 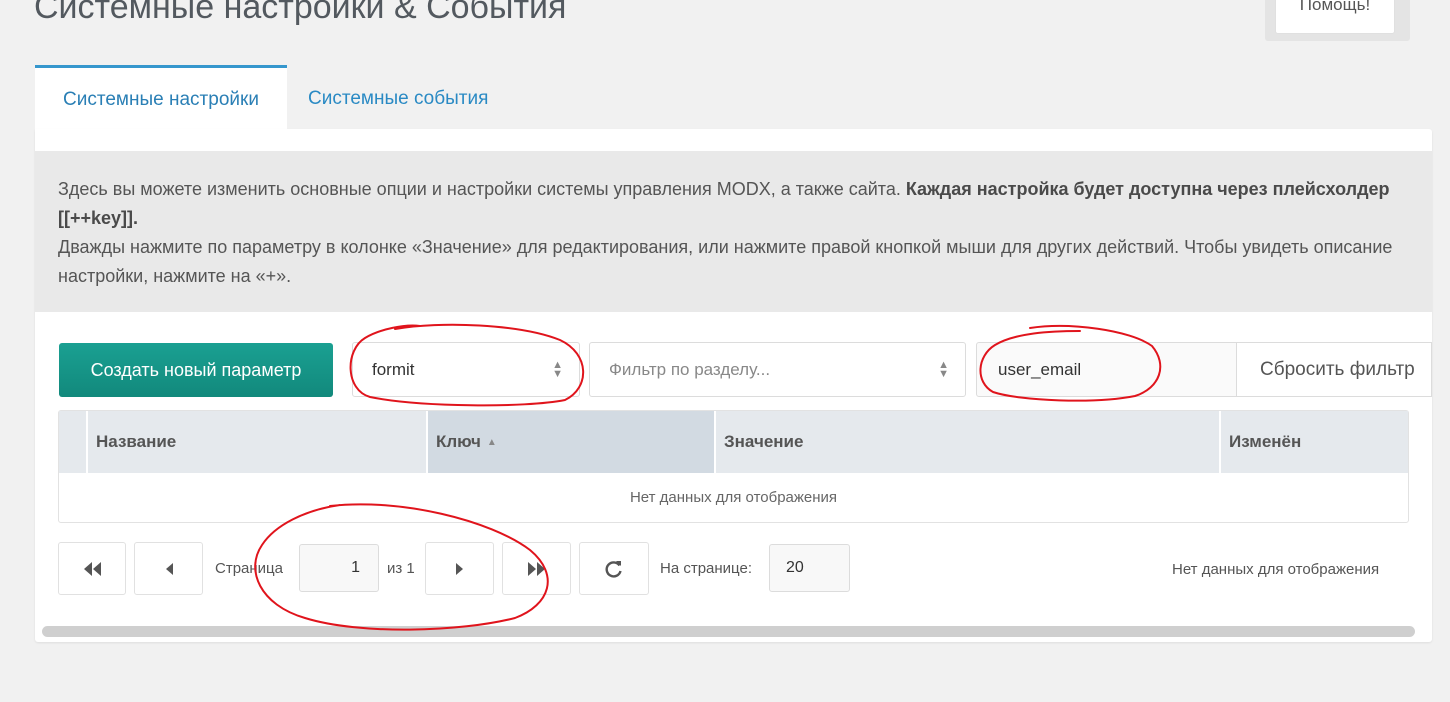 I want to click on first-page-button, so click(x=92, y=568).